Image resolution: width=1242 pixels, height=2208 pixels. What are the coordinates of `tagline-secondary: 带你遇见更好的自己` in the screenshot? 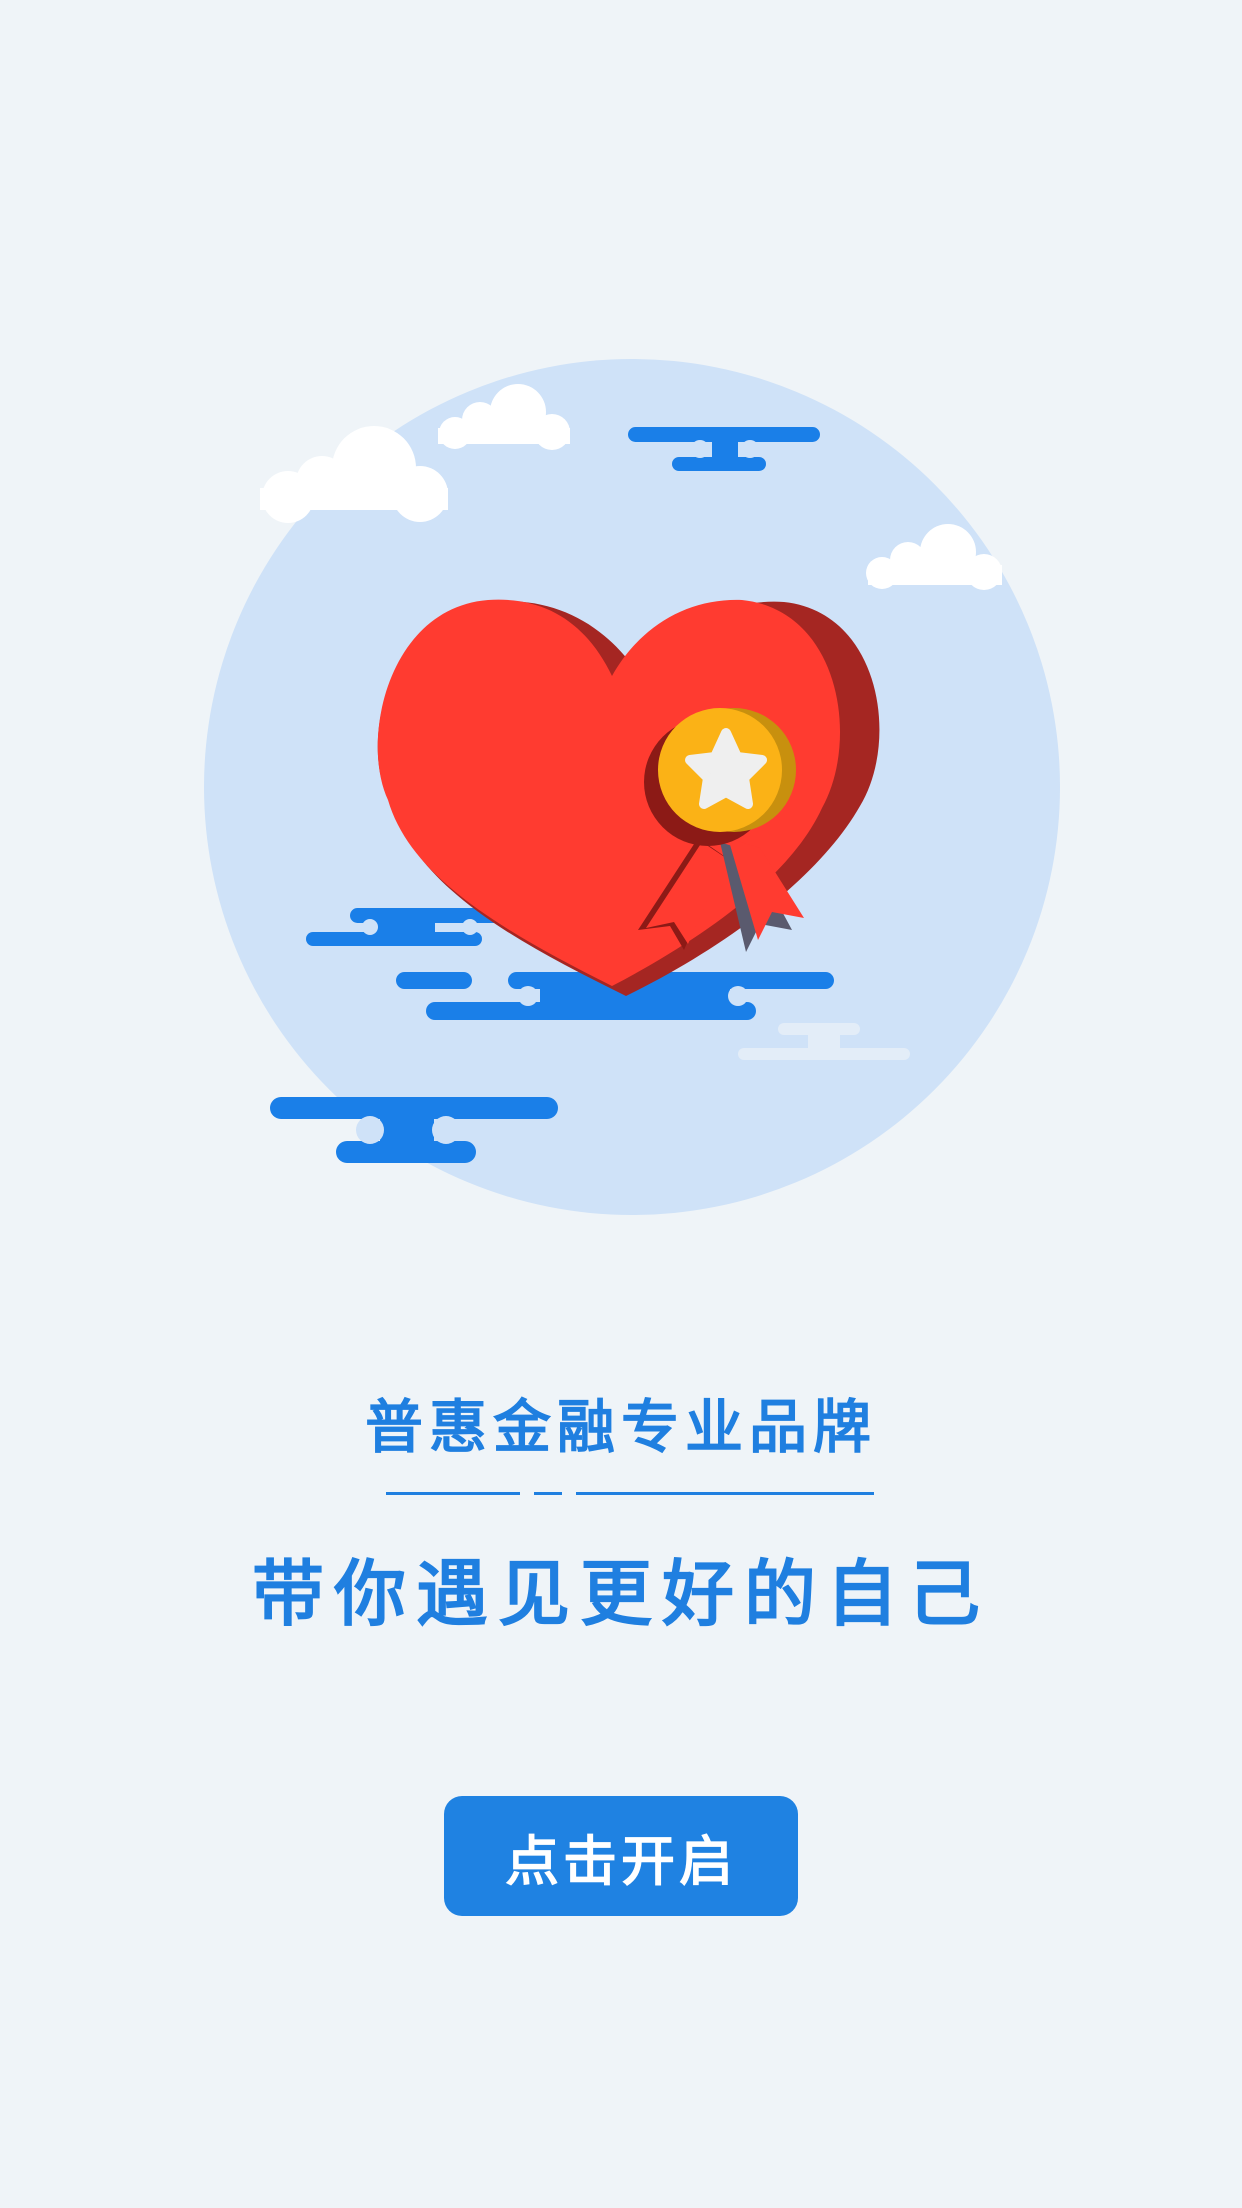 It's located at (620, 1594).